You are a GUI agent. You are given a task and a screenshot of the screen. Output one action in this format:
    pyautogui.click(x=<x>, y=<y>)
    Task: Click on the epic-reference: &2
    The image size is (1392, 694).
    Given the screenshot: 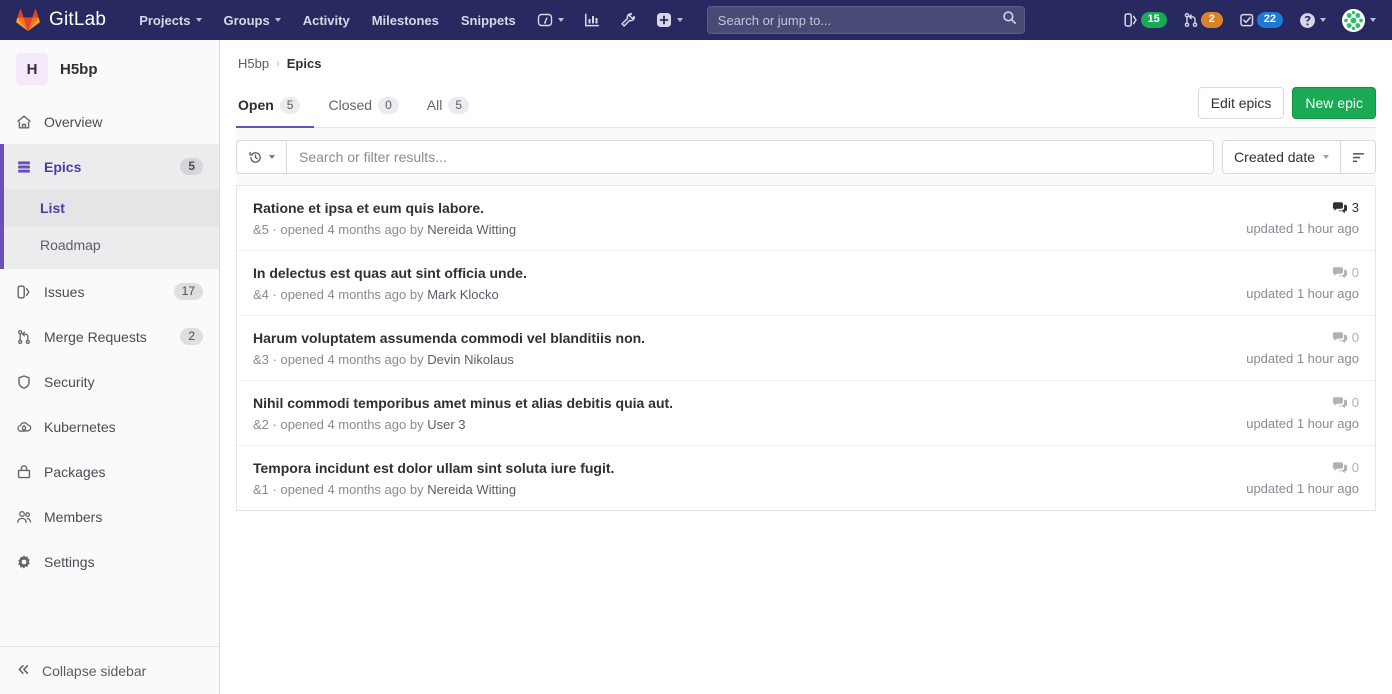 What is the action you would take?
    pyautogui.click(x=261, y=424)
    